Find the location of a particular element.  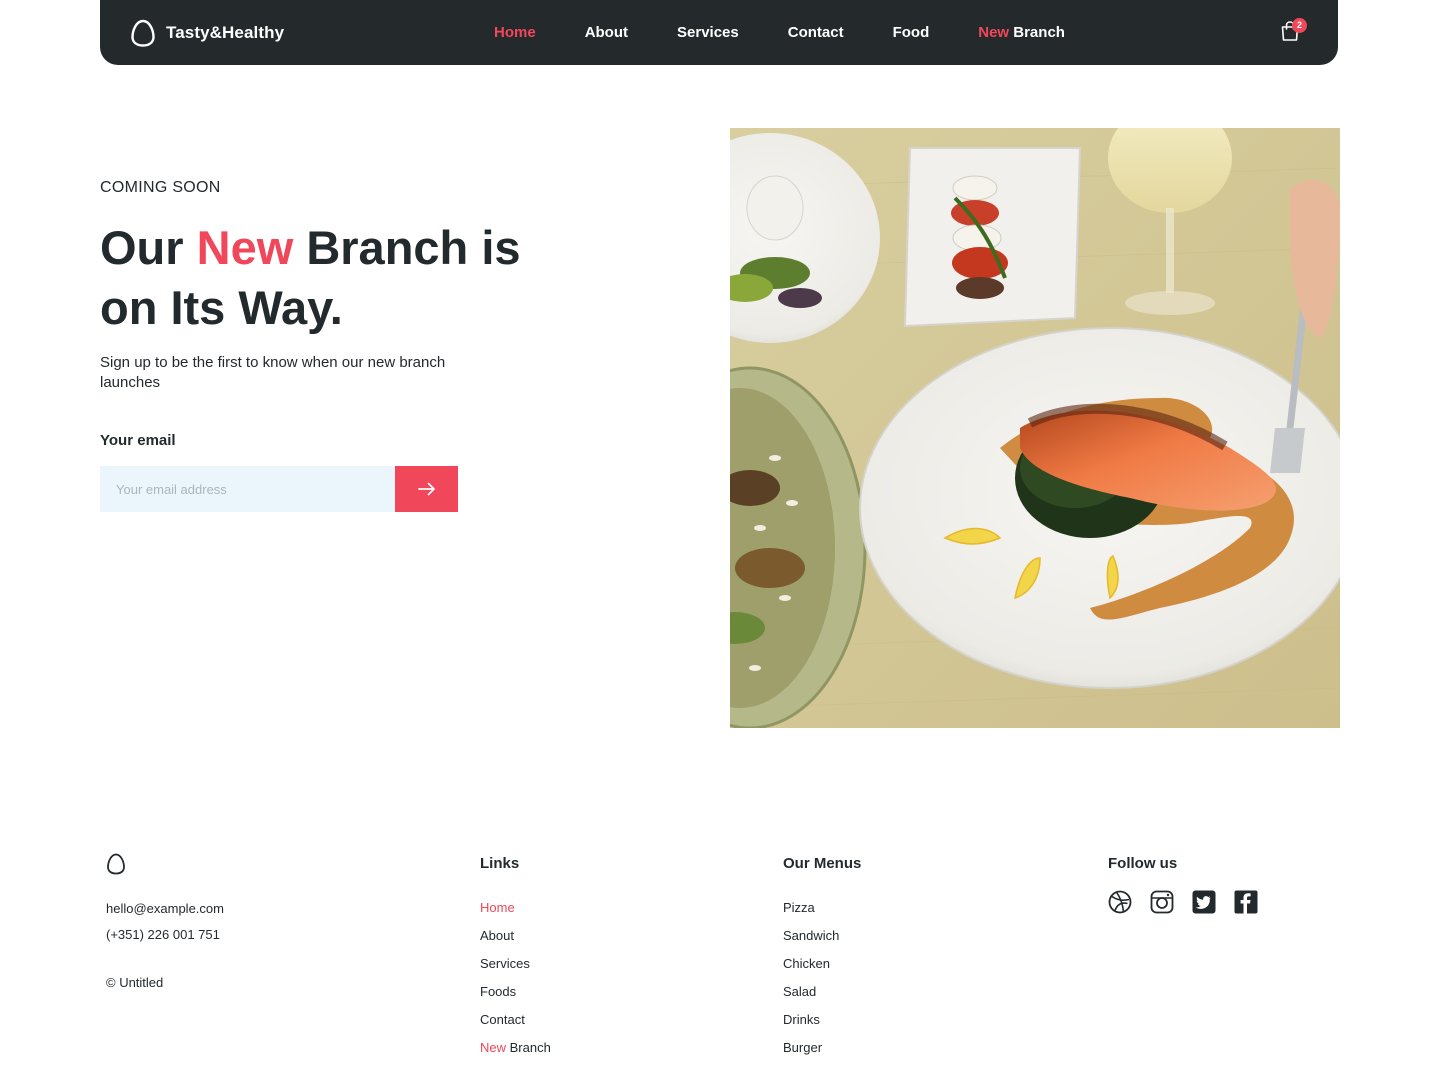

footer-menu-salad: Salad is located at coordinates (822, 992).